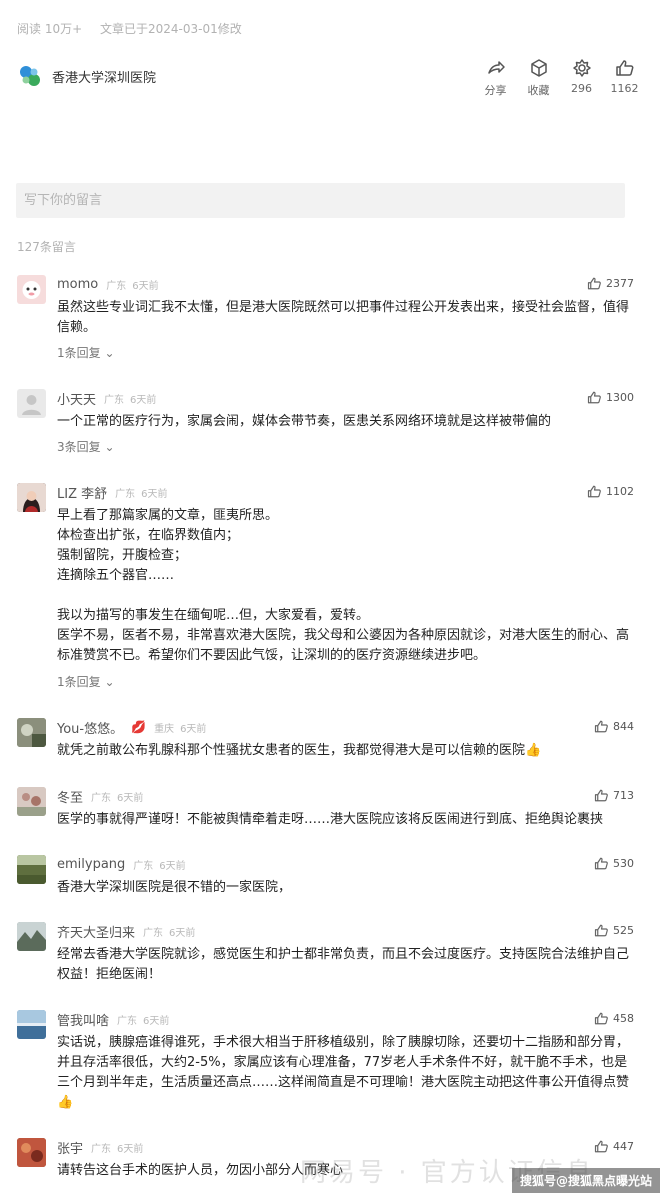  Describe the element at coordinates (174, 887) in the screenshot. I see `comment-text: 香港大学深圳医院是很不错的一家医院，` at that location.